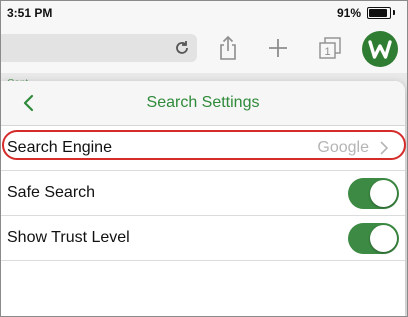 This screenshot has height=317, width=408. Describe the element at coordinates (182, 48) in the screenshot. I see `reload-icon` at that location.